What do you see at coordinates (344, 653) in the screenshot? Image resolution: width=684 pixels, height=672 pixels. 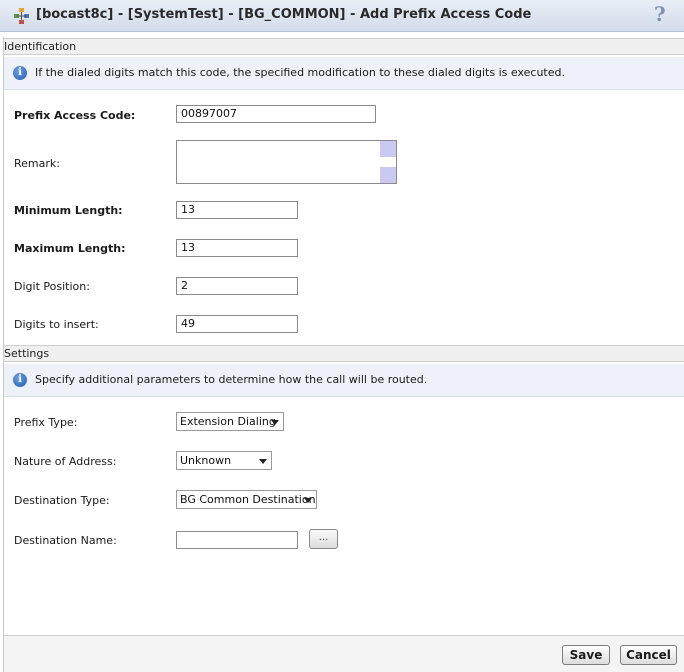 I see `dialog-footer: Save Cancel` at bounding box center [344, 653].